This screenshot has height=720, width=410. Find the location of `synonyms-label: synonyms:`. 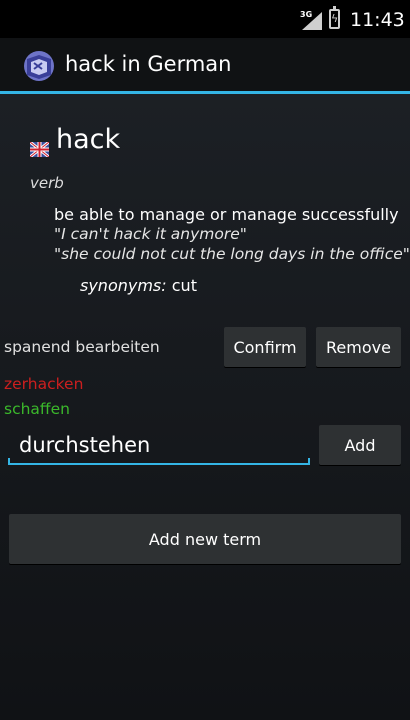

synonyms-label: synonyms: is located at coordinates (123, 285).